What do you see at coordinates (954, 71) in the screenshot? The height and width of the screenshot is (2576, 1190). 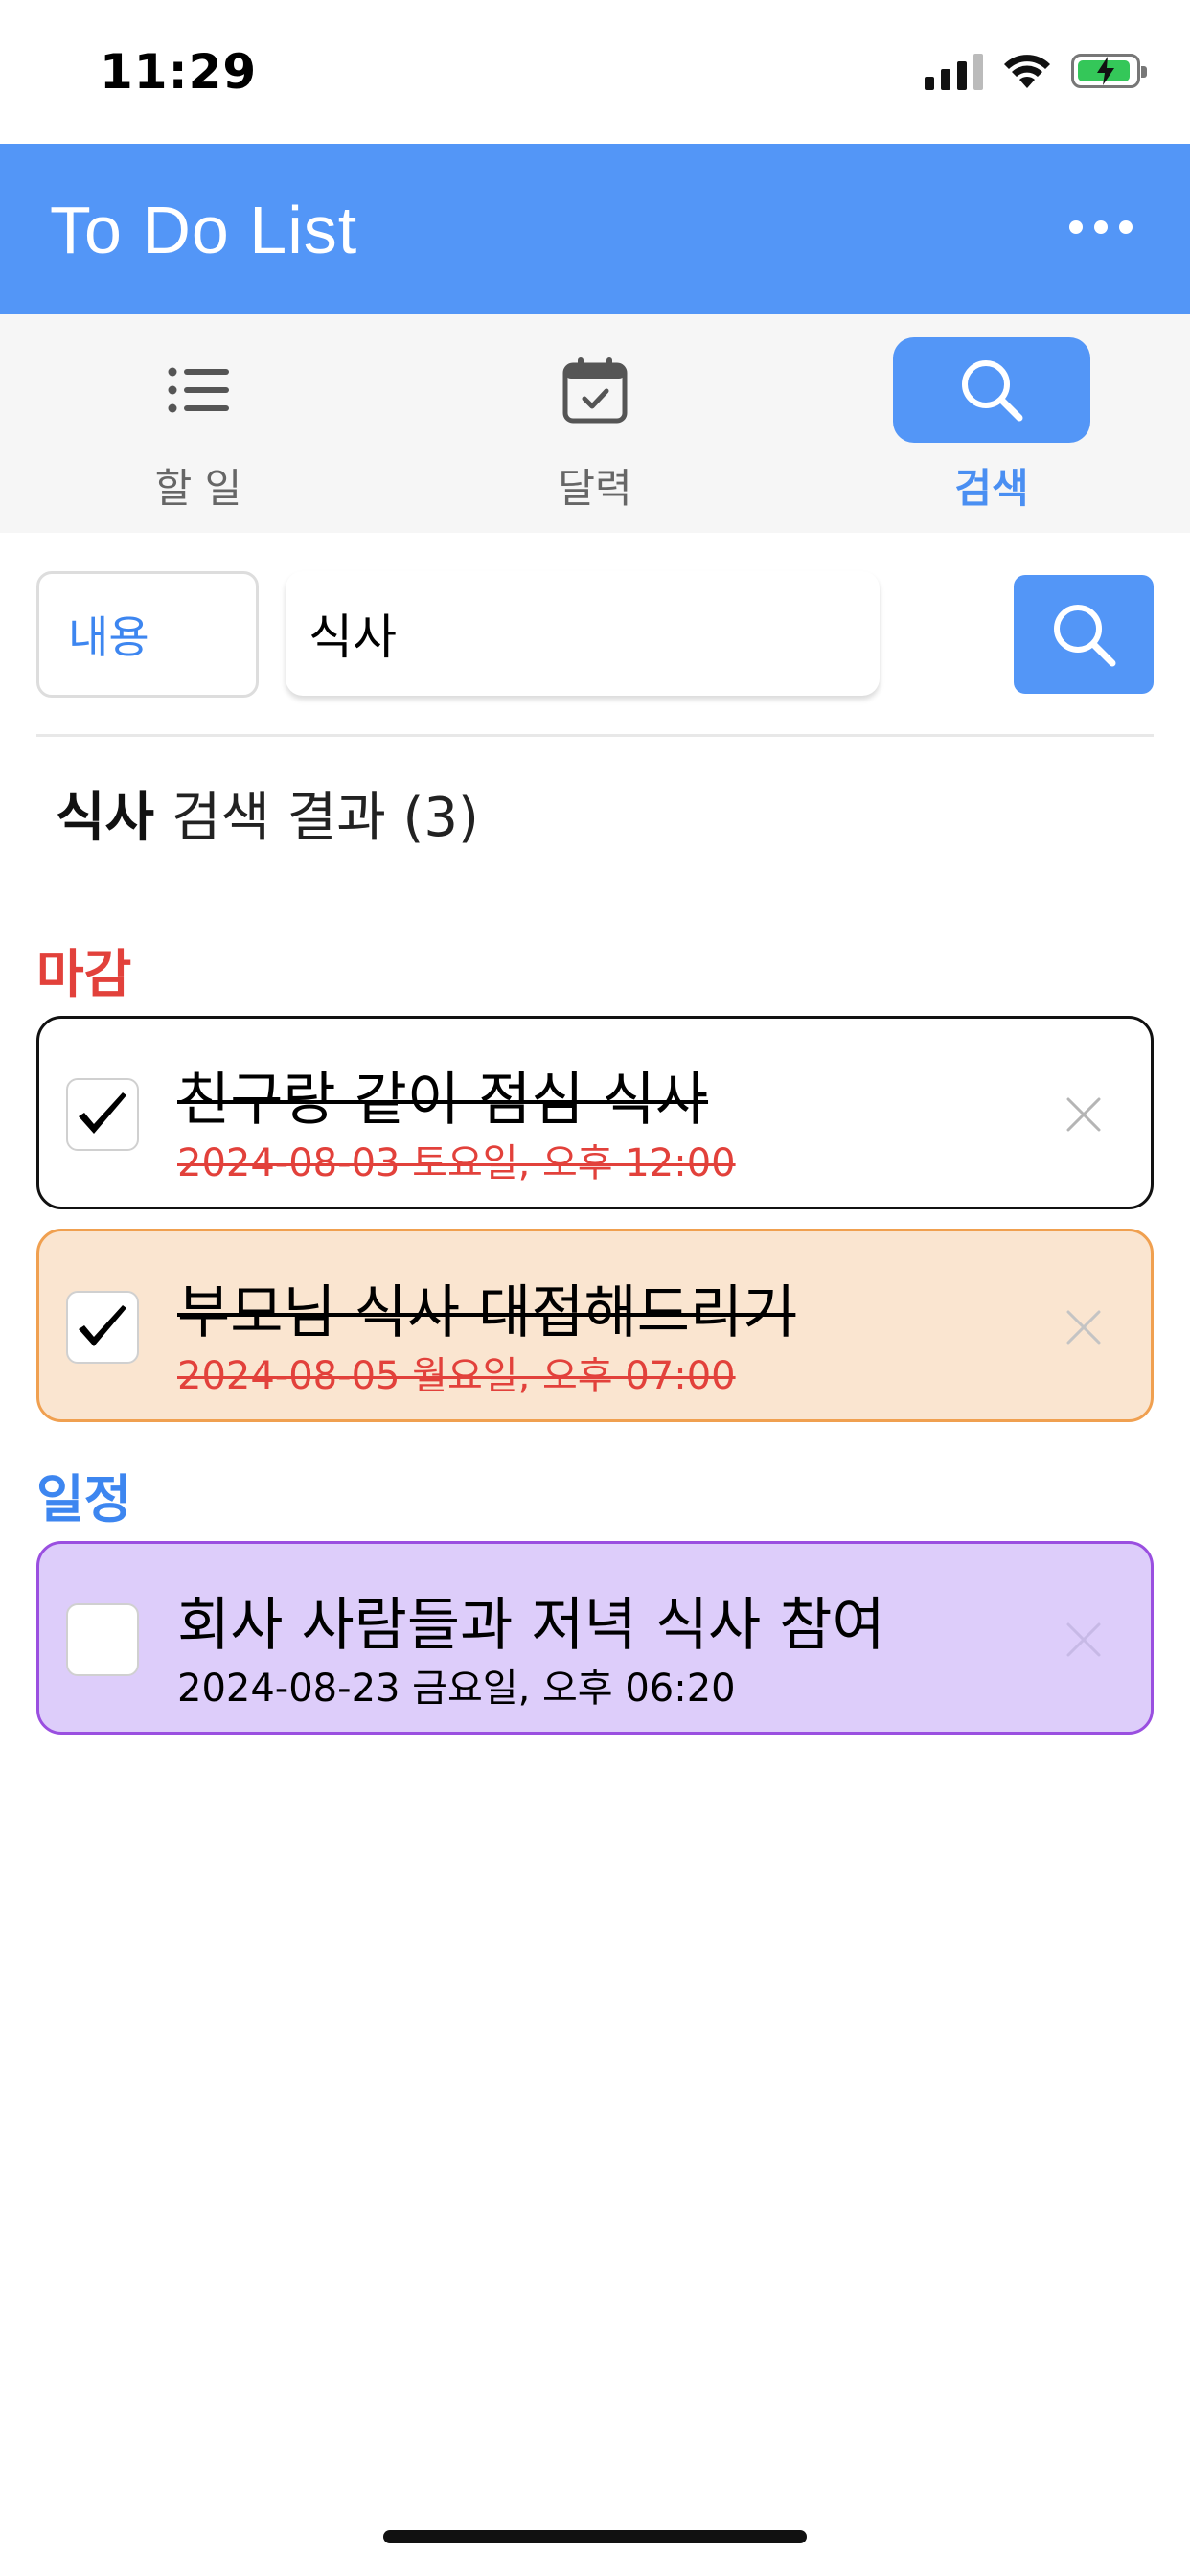 I see `cellular-signal-icon` at bounding box center [954, 71].